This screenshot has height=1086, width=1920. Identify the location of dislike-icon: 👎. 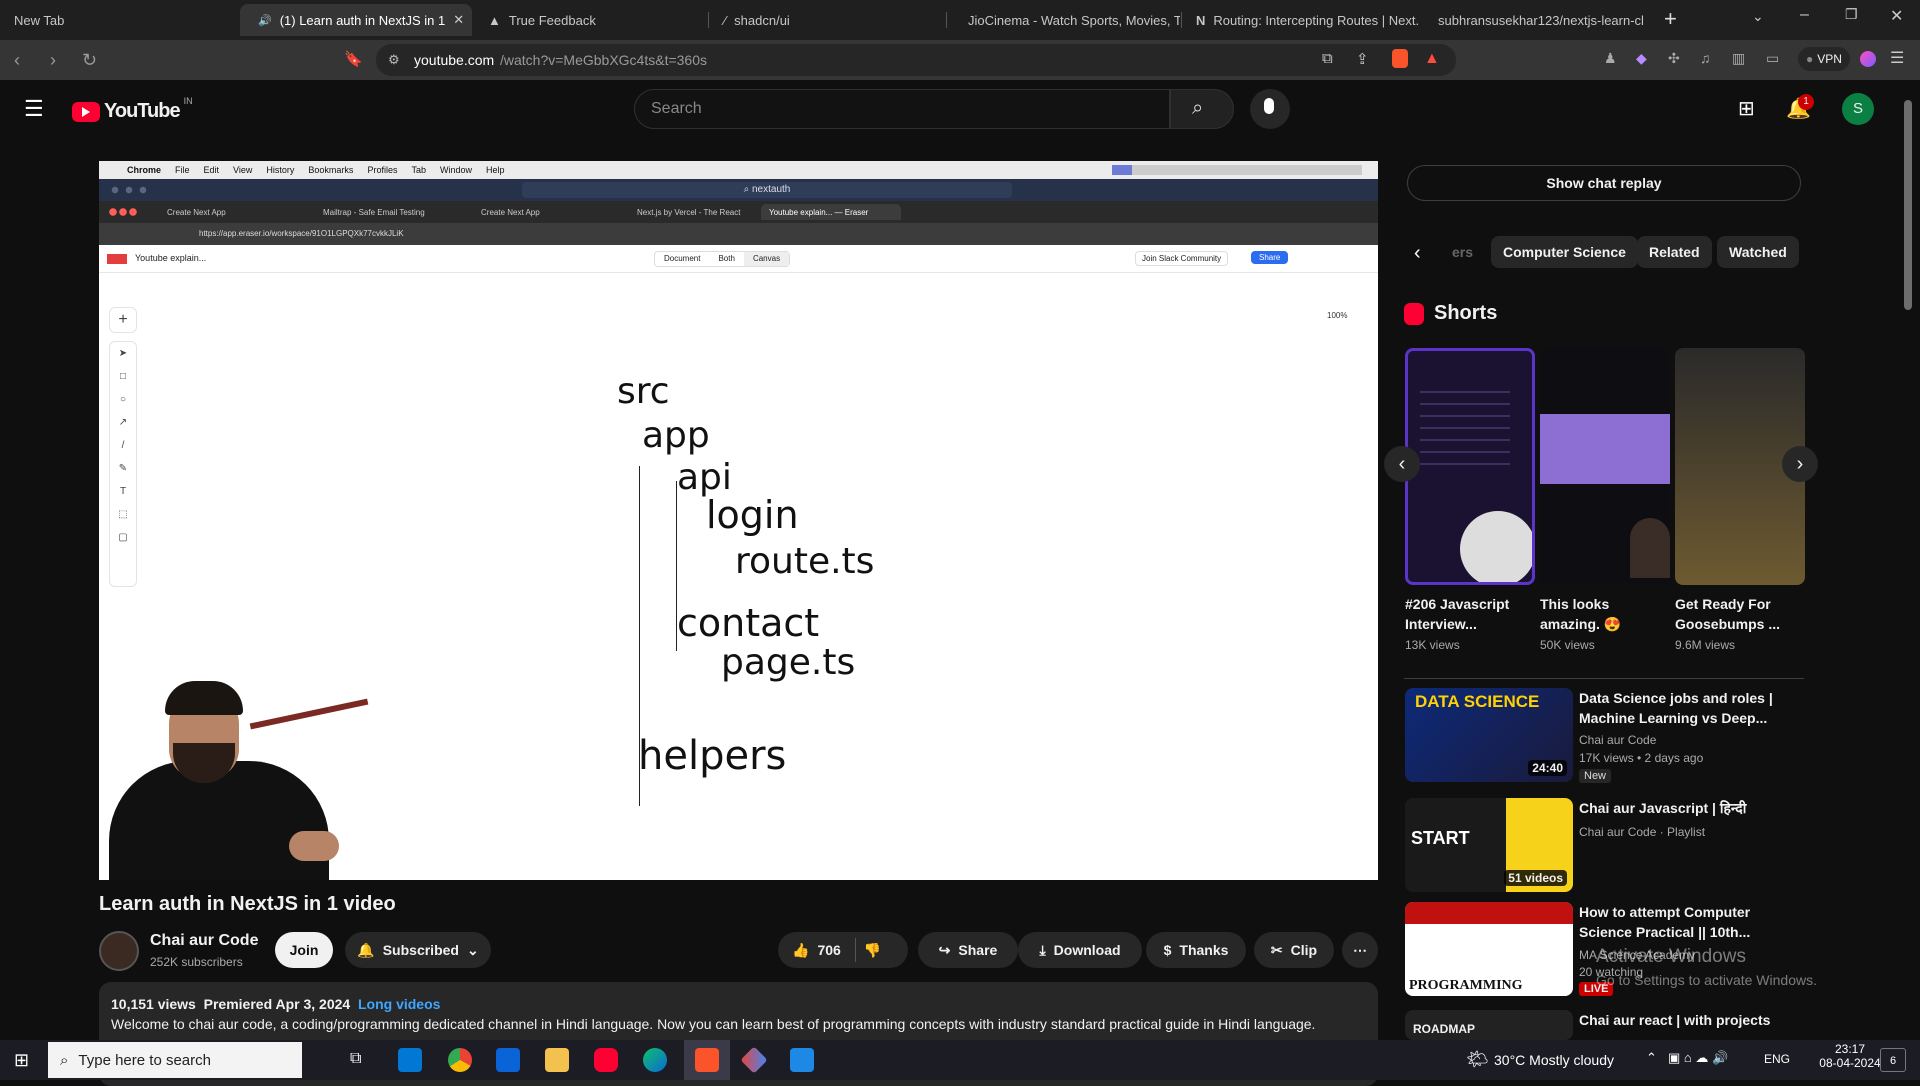
(872, 950).